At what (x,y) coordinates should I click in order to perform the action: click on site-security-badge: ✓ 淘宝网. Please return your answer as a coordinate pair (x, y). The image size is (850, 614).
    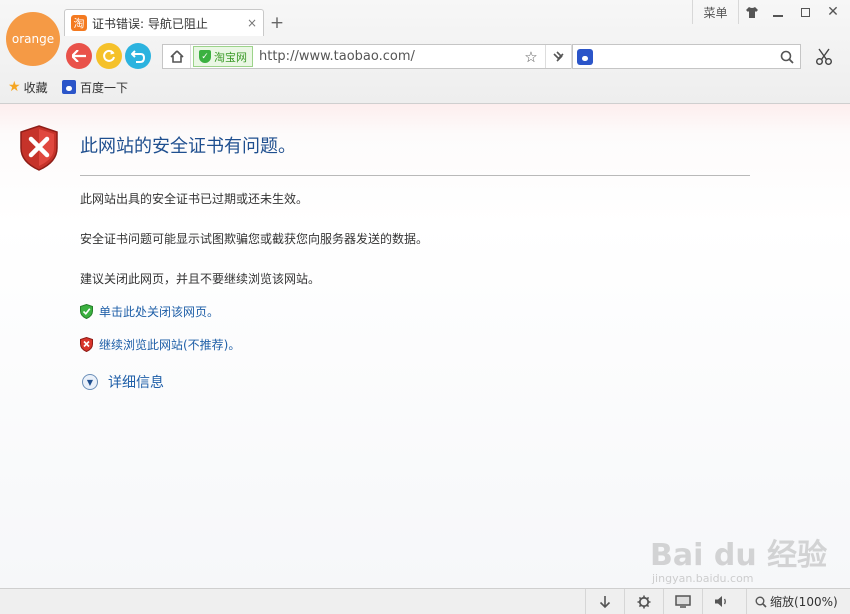
    Looking at the image, I should click on (223, 56).